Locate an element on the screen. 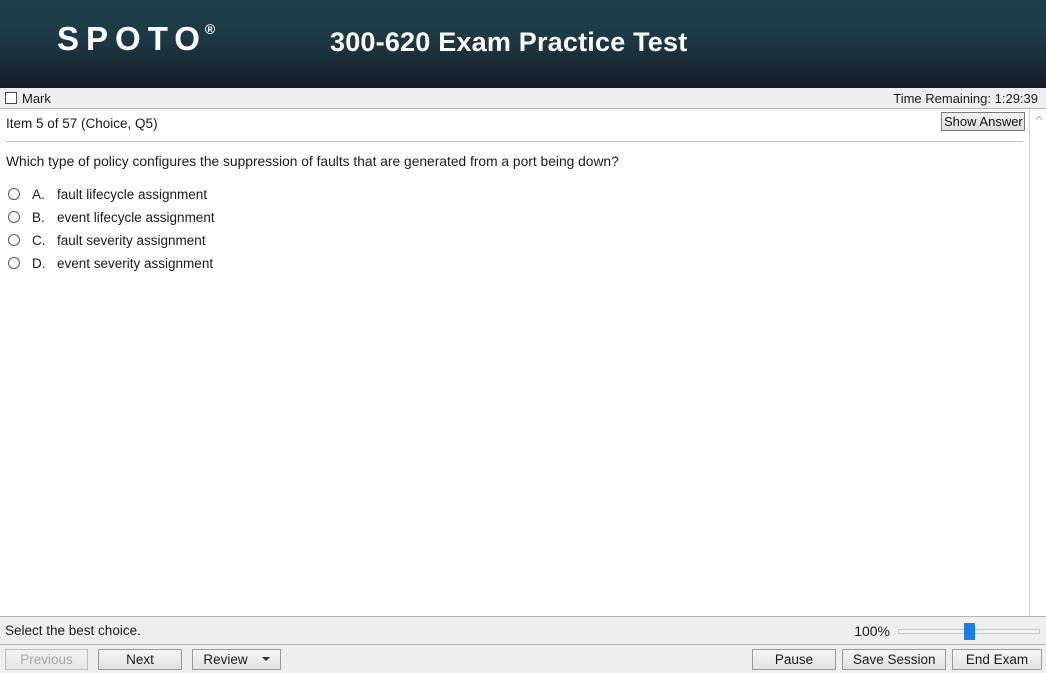 The image size is (1046, 673). radio-button-c is located at coordinates (14, 240).